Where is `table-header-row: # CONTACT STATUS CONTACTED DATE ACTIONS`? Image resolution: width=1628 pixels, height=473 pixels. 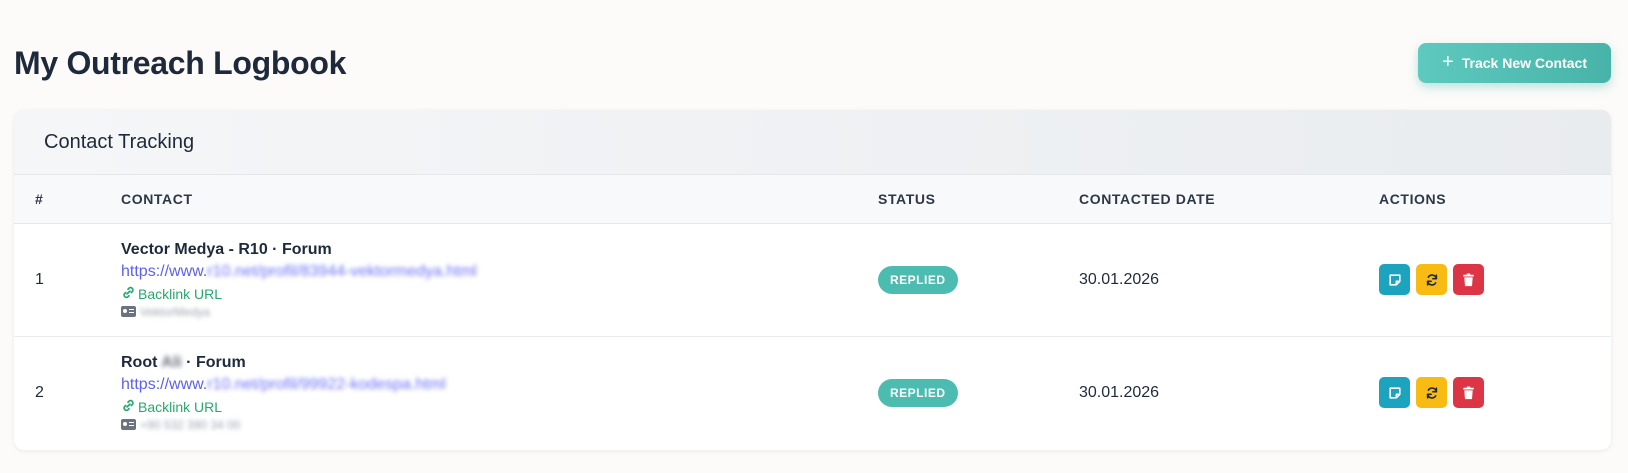 table-header-row: # CONTACT STATUS CONTACTED DATE ACTIONS is located at coordinates (812, 199).